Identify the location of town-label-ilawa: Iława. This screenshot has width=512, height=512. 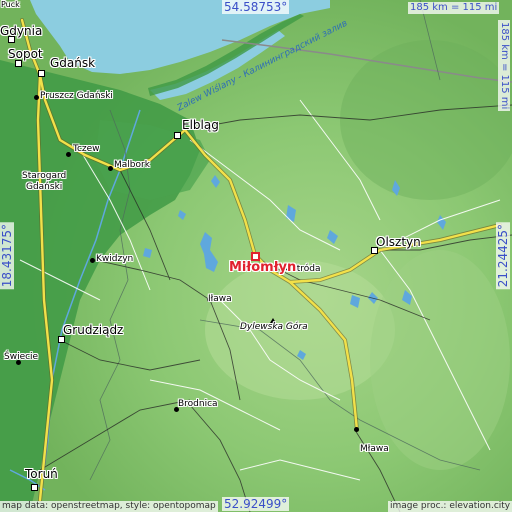
(220, 299).